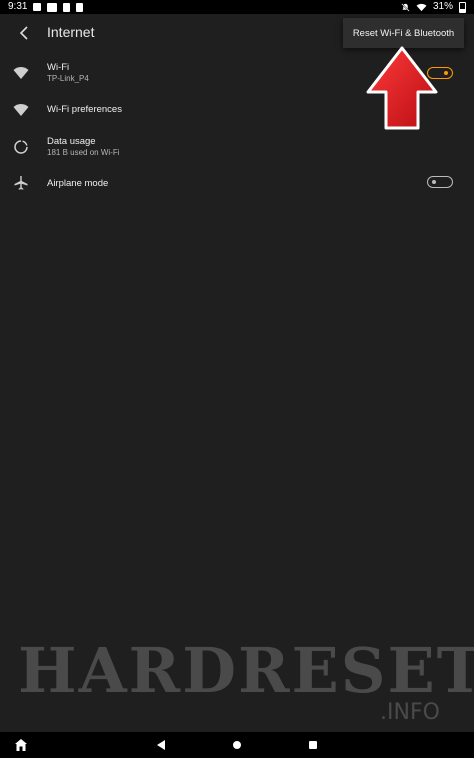 This screenshot has height=758, width=474. Describe the element at coordinates (78, 183) in the screenshot. I see `airplane-mode-title: Airplane mode` at that location.